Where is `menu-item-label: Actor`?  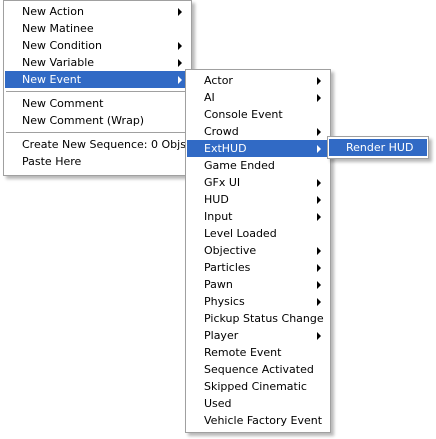
menu-item-label: Actor is located at coordinates (218, 80).